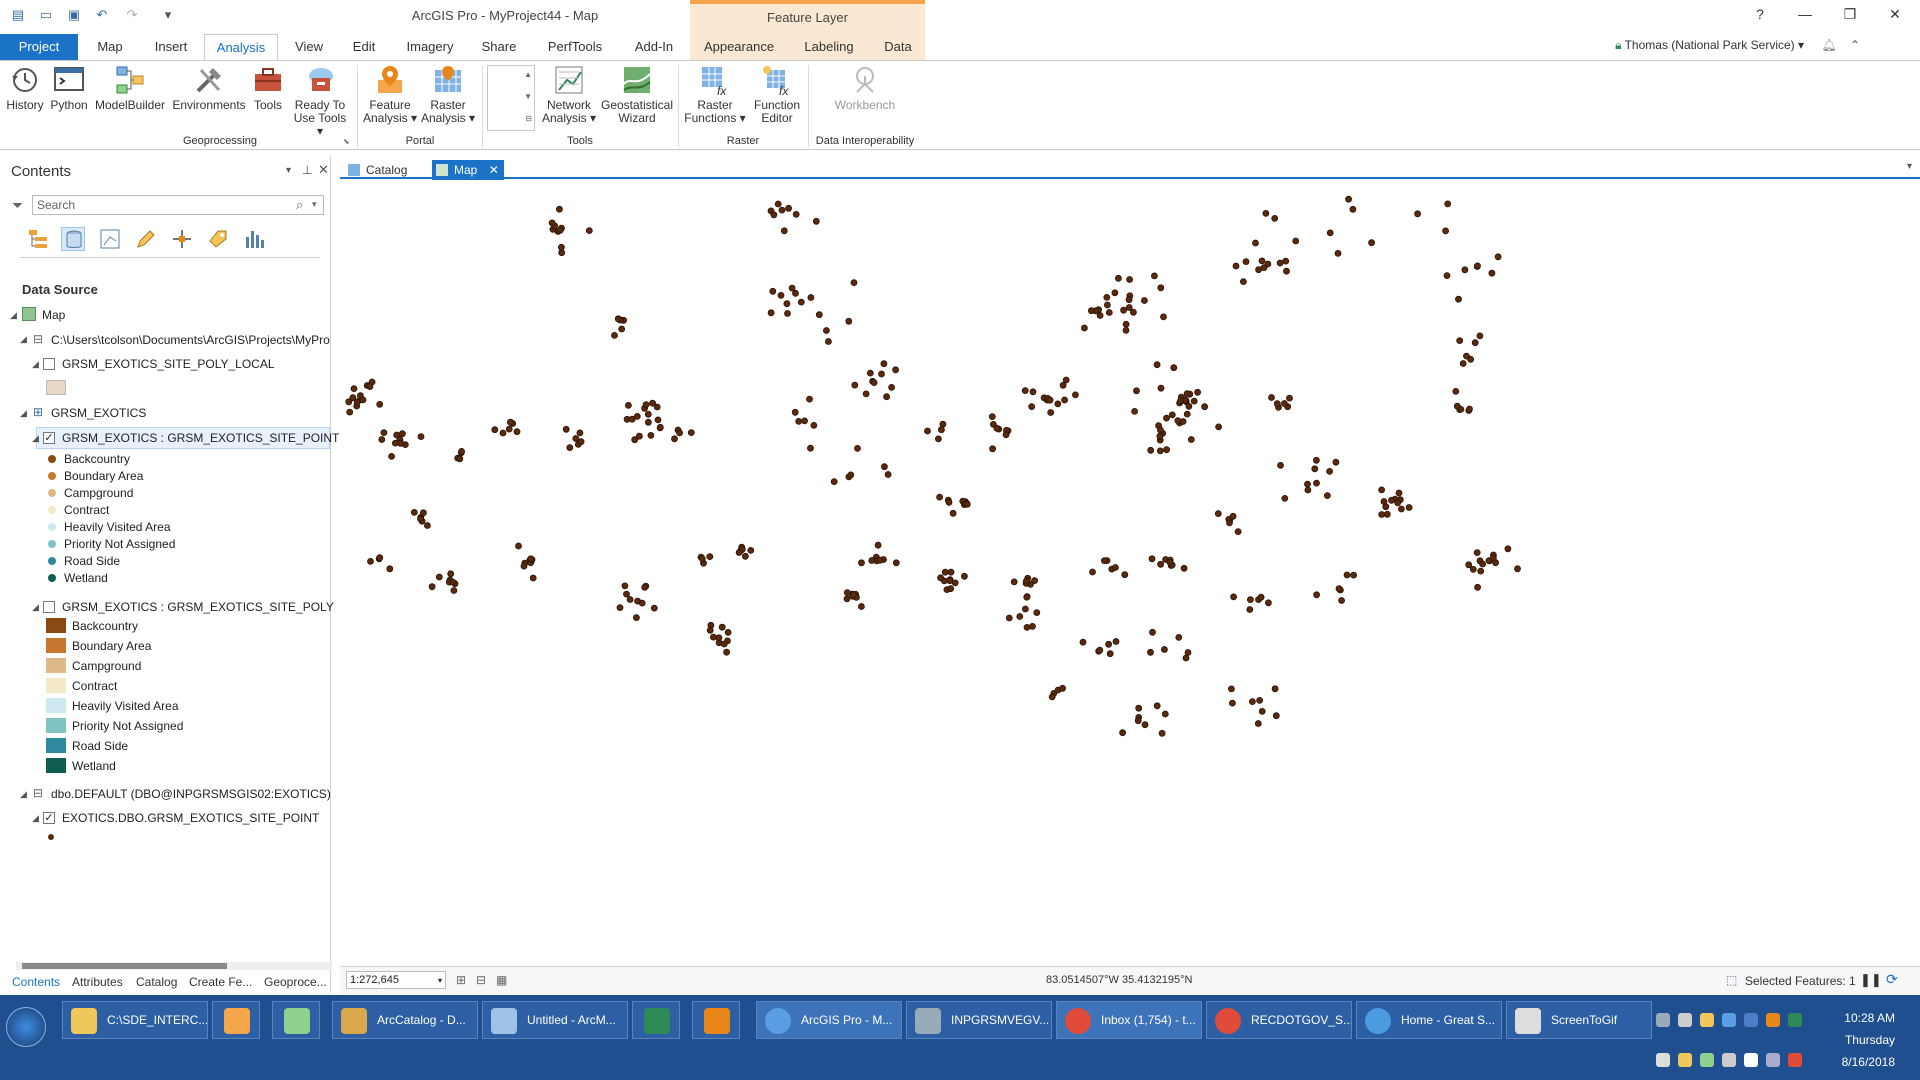 This screenshot has width=1920, height=1080. I want to click on geostatistical-wizard-button: Geostatistical Wizard, so click(637, 94).